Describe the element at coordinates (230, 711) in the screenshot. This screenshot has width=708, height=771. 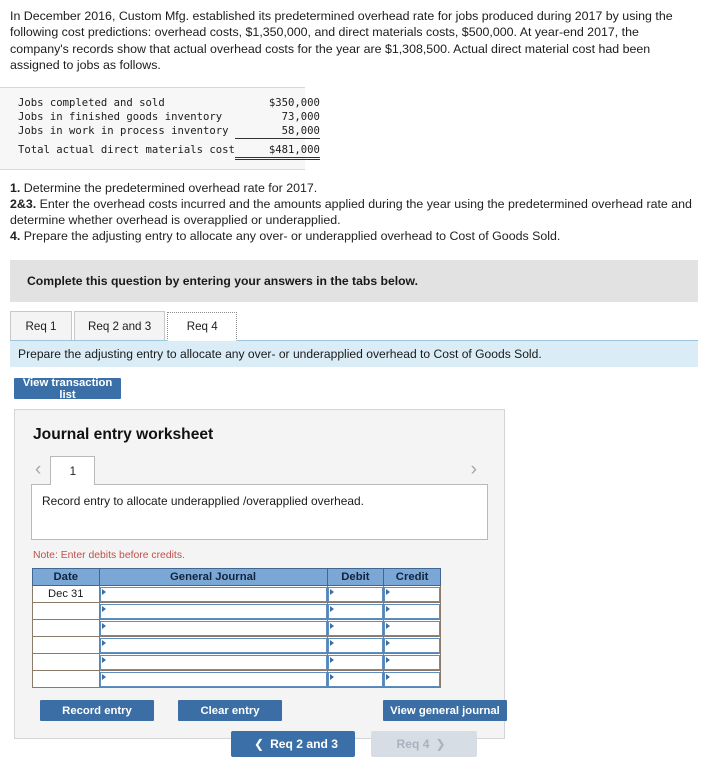
I see `clear-entry-button: Clear entry` at that location.